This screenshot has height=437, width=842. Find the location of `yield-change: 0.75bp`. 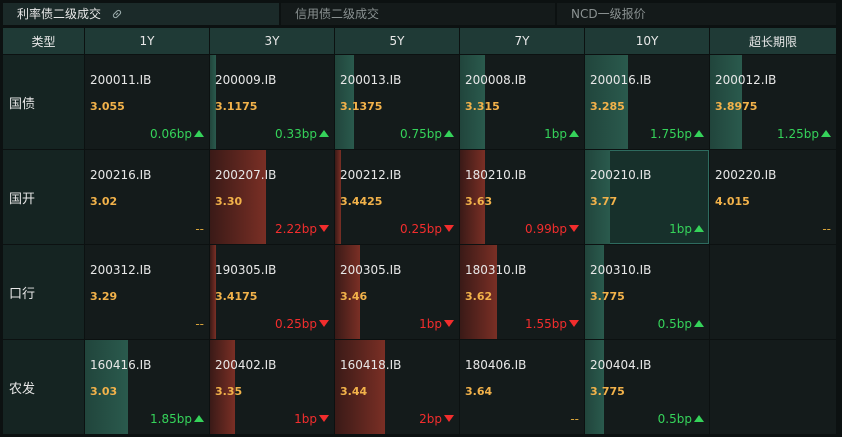

yield-change: 0.75bp is located at coordinates (427, 134).